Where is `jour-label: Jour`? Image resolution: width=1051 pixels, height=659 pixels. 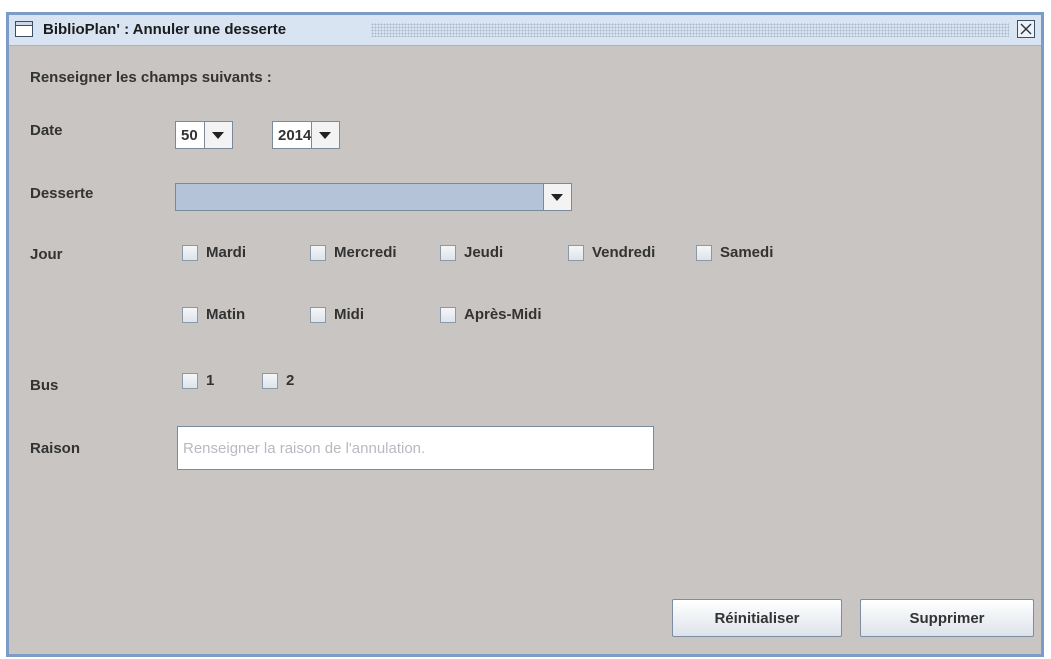
jour-label: Jour is located at coordinates (46, 254).